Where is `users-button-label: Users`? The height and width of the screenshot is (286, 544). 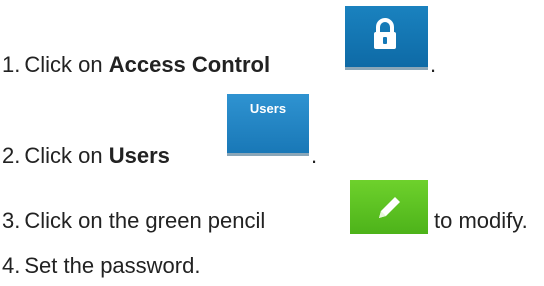
users-button-label: Users is located at coordinates (268, 108).